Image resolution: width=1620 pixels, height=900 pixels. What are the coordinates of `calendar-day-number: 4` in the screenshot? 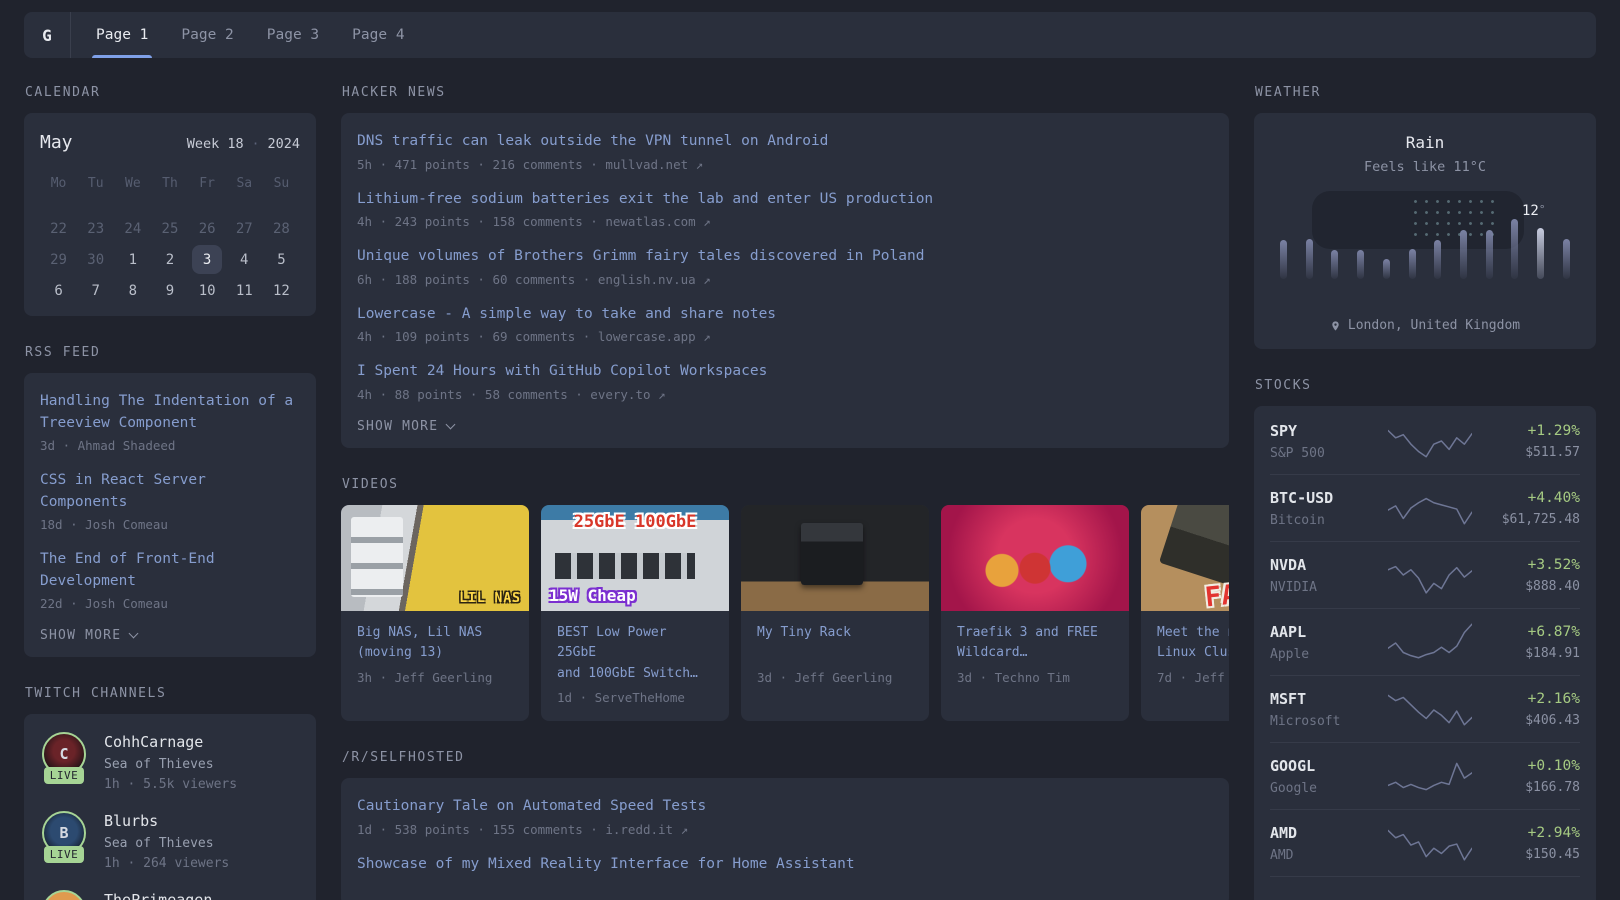 It's located at (244, 259).